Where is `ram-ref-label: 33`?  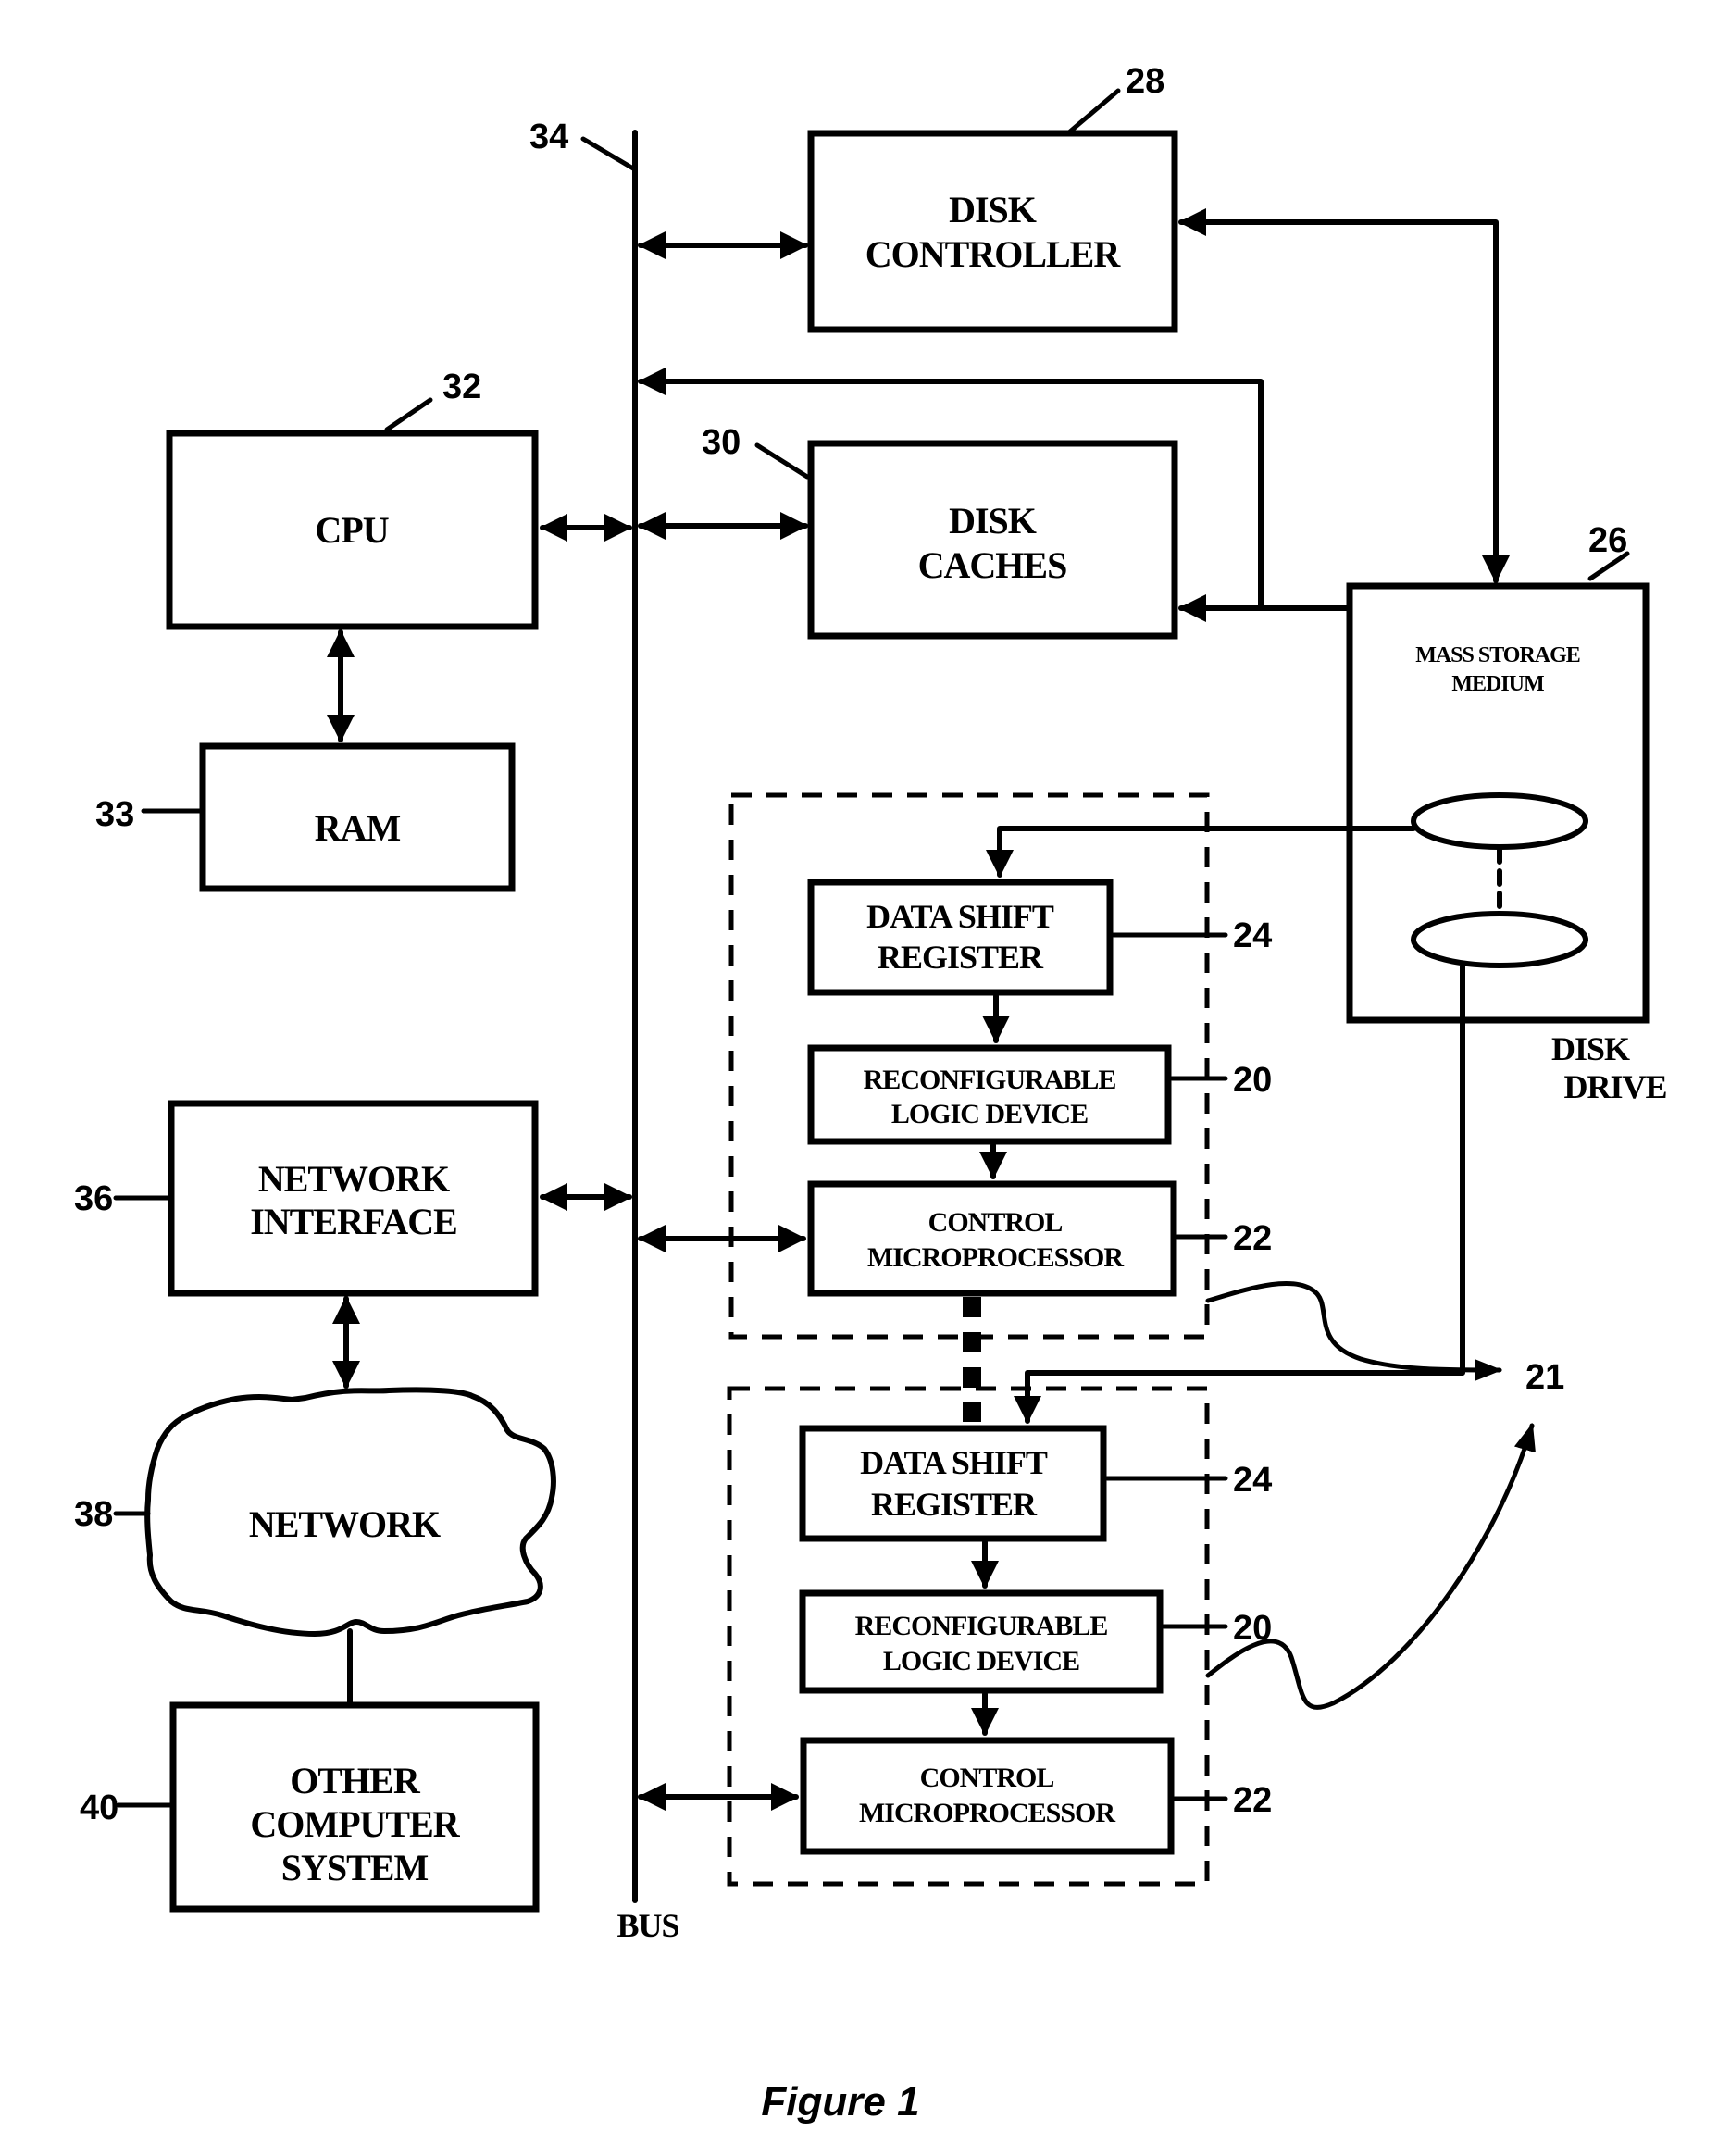 ram-ref-label: 33 is located at coordinates (114, 814).